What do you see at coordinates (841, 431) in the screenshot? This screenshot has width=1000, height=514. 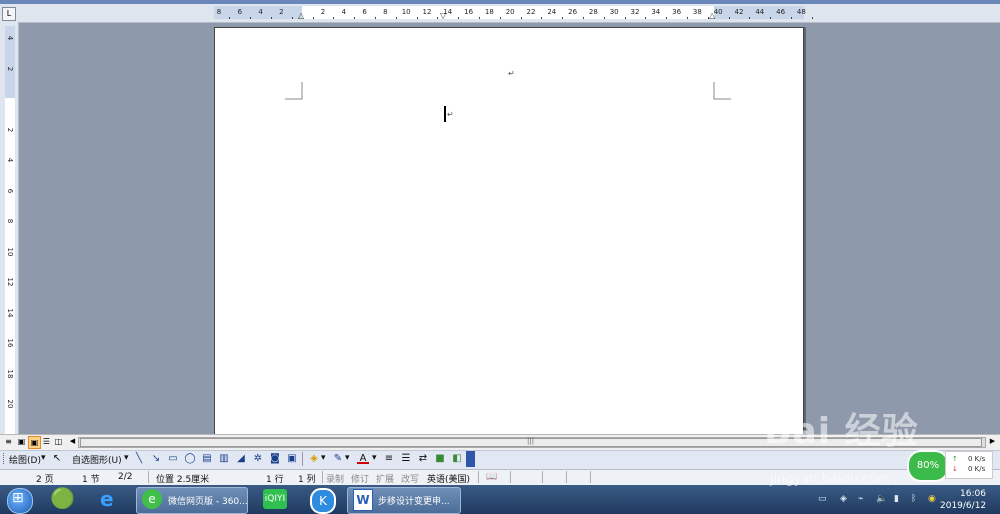 I see `baidu-watermark-logo: Bai 经验` at bounding box center [841, 431].